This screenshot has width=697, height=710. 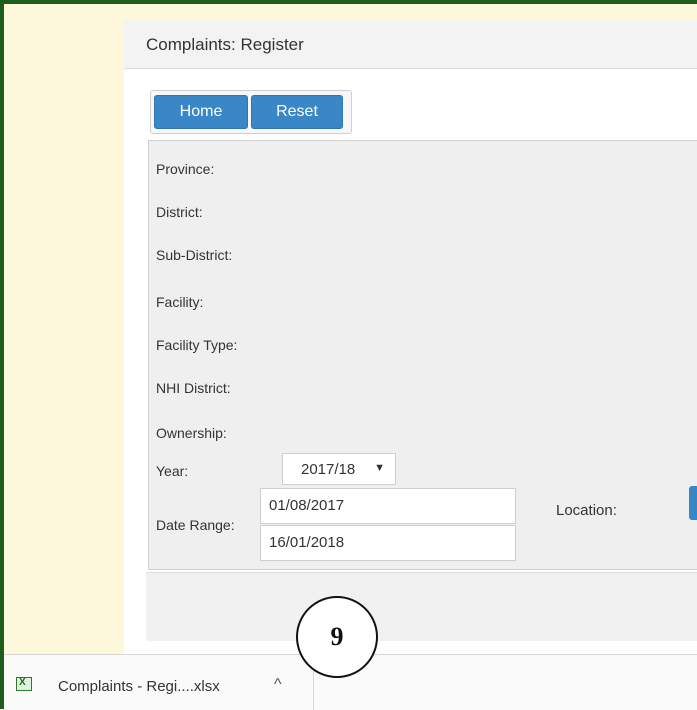 What do you see at coordinates (172, 471) in the screenshot?
I see `year-label: Year:` at bounding box center [172, 471].